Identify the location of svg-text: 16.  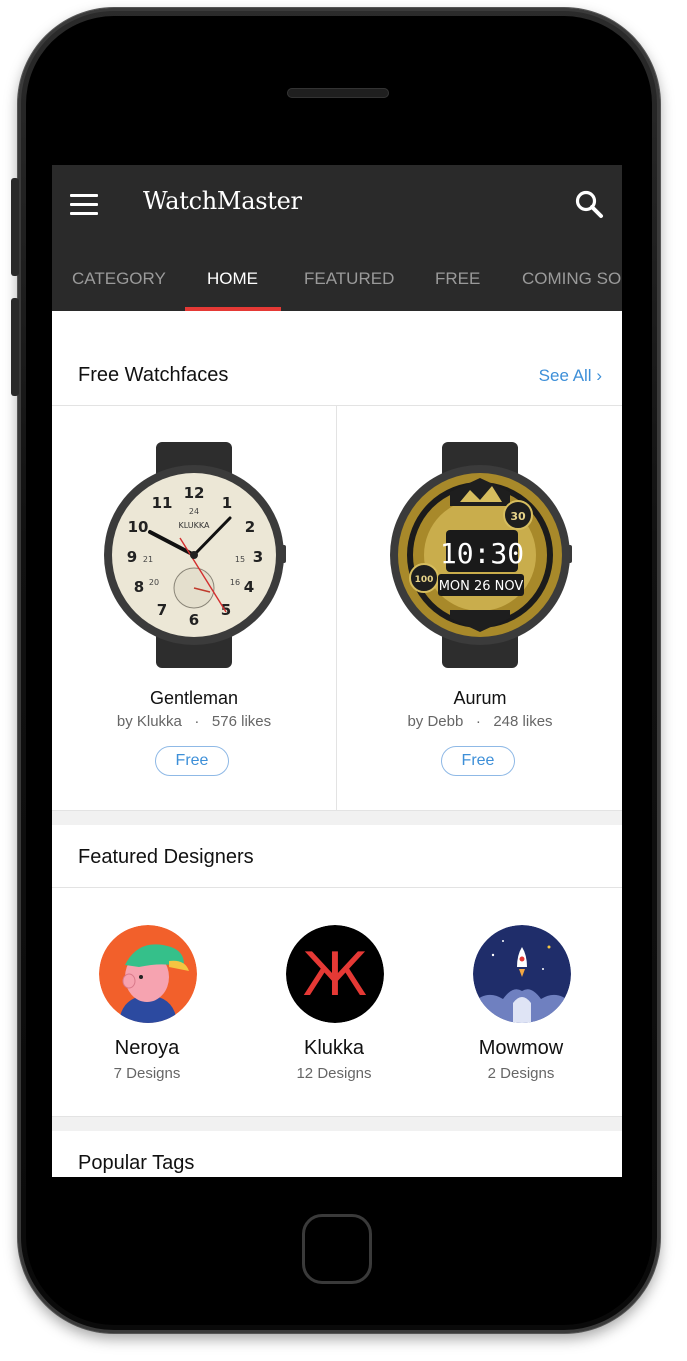
(235, 582).